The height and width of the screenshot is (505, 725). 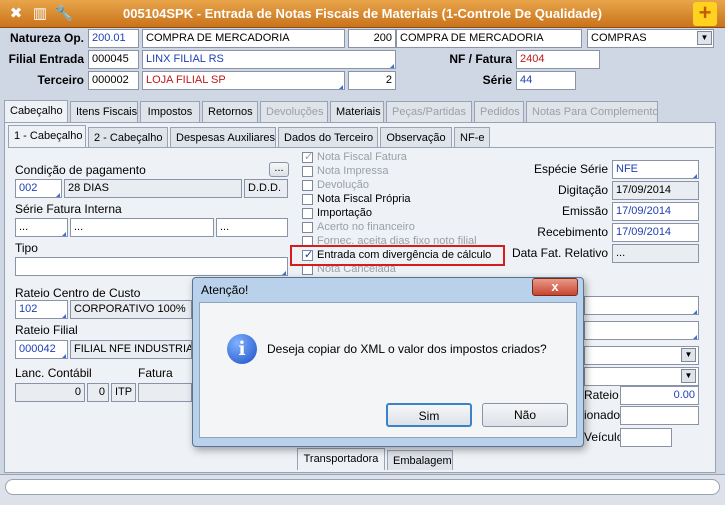 What do you see at coordinates (185, 59) in the screenshot?
I see `filial-name-value: LINX FILIAL RS` at bounding box center [185, 59].